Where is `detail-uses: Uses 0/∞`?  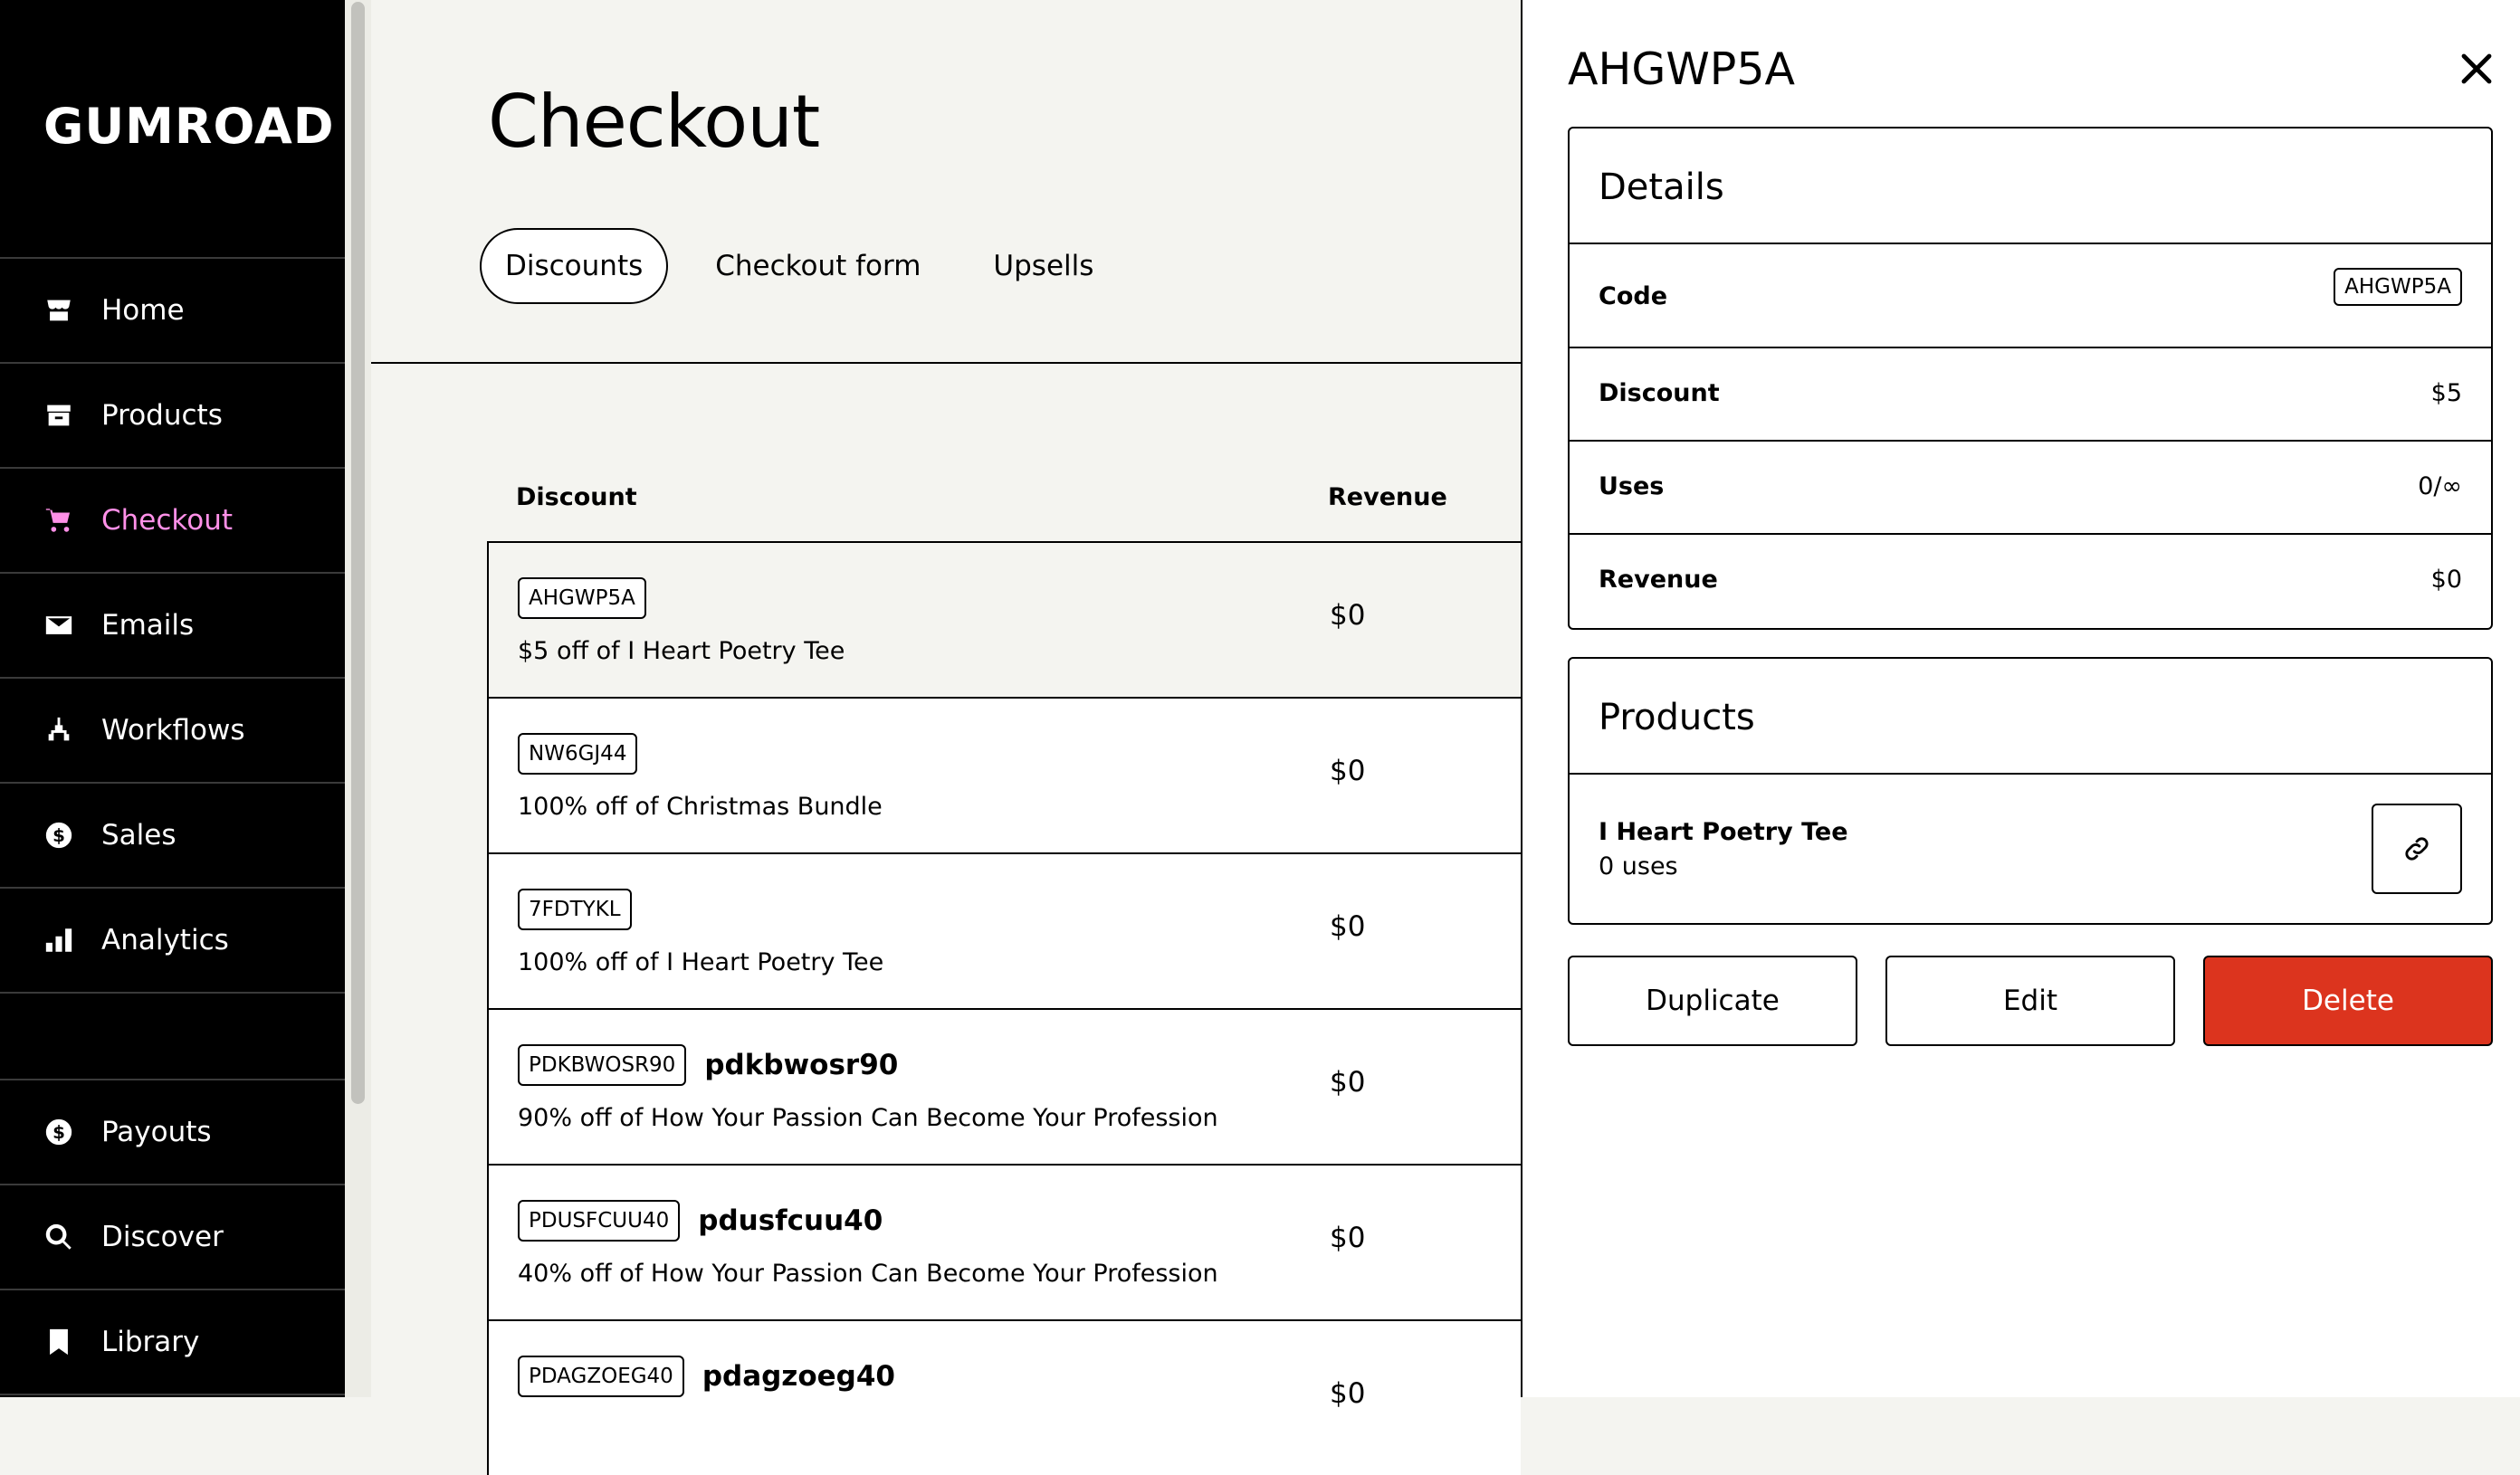 detail-uses: Uses 0/∞ is located at coordinates (2030, 488).